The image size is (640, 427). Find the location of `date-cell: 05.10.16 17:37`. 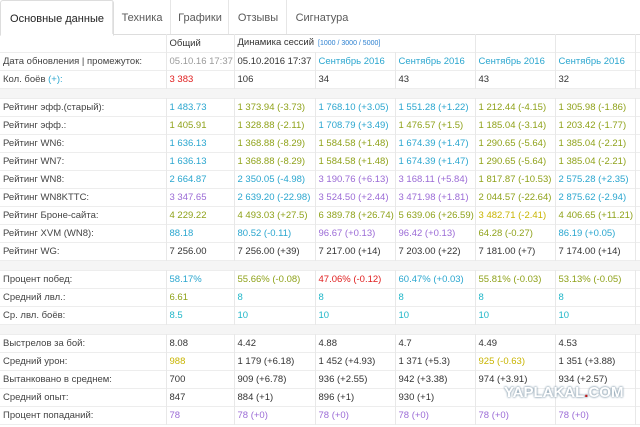

date-cell: 05.10.16 17:37 is located at coordinates (200, 61).